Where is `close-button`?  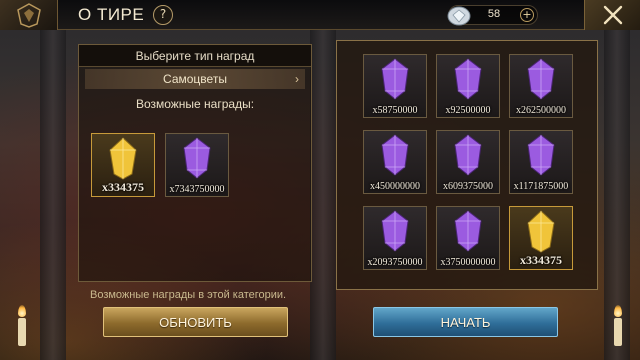
close-button is located at coordinates (612, 15).